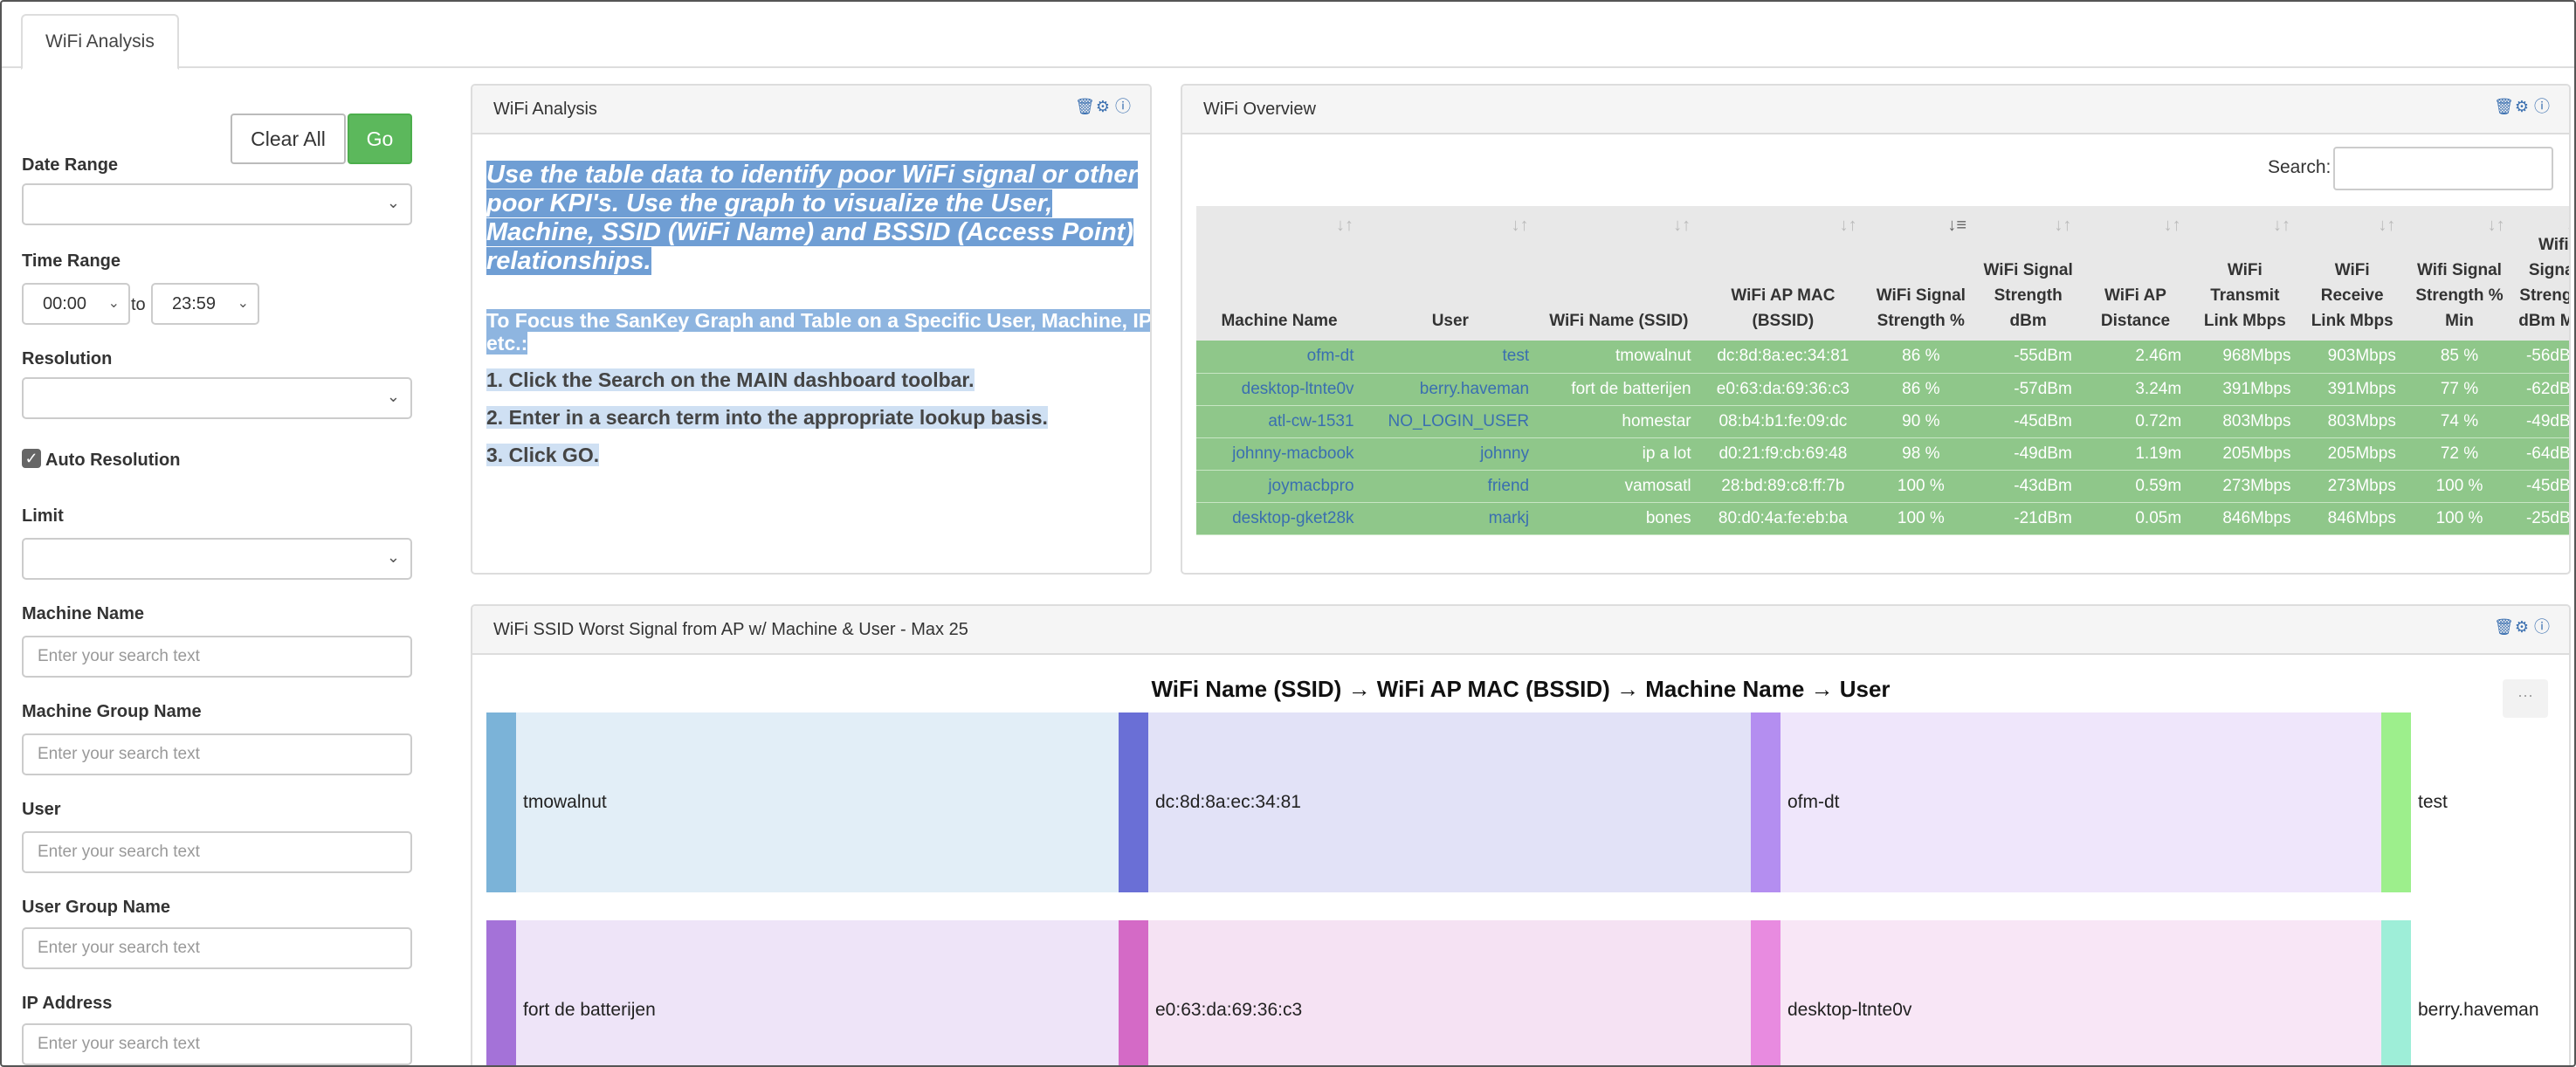  Describe the element at coordinates (217, 559) in the screenshot. I see `limit-select: ⌄` at that location.